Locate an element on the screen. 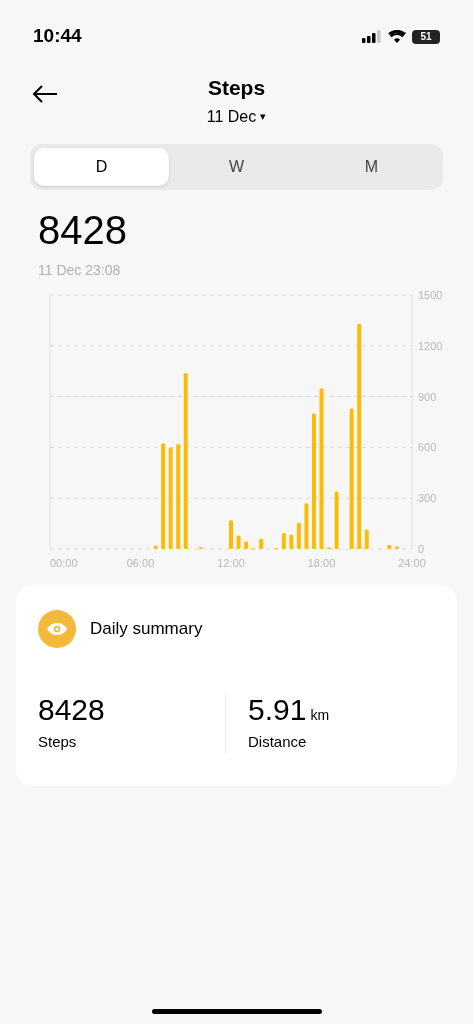 This screenshot has height=1024, width=473. signal-icon is located at coordinates (372, 36).